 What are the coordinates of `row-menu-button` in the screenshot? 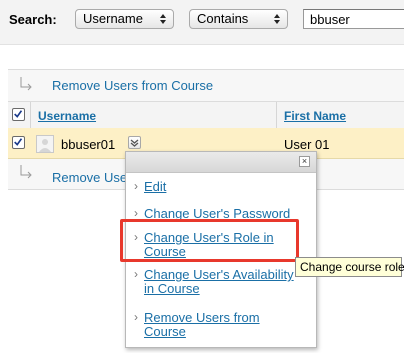 It's located at (134, 142).